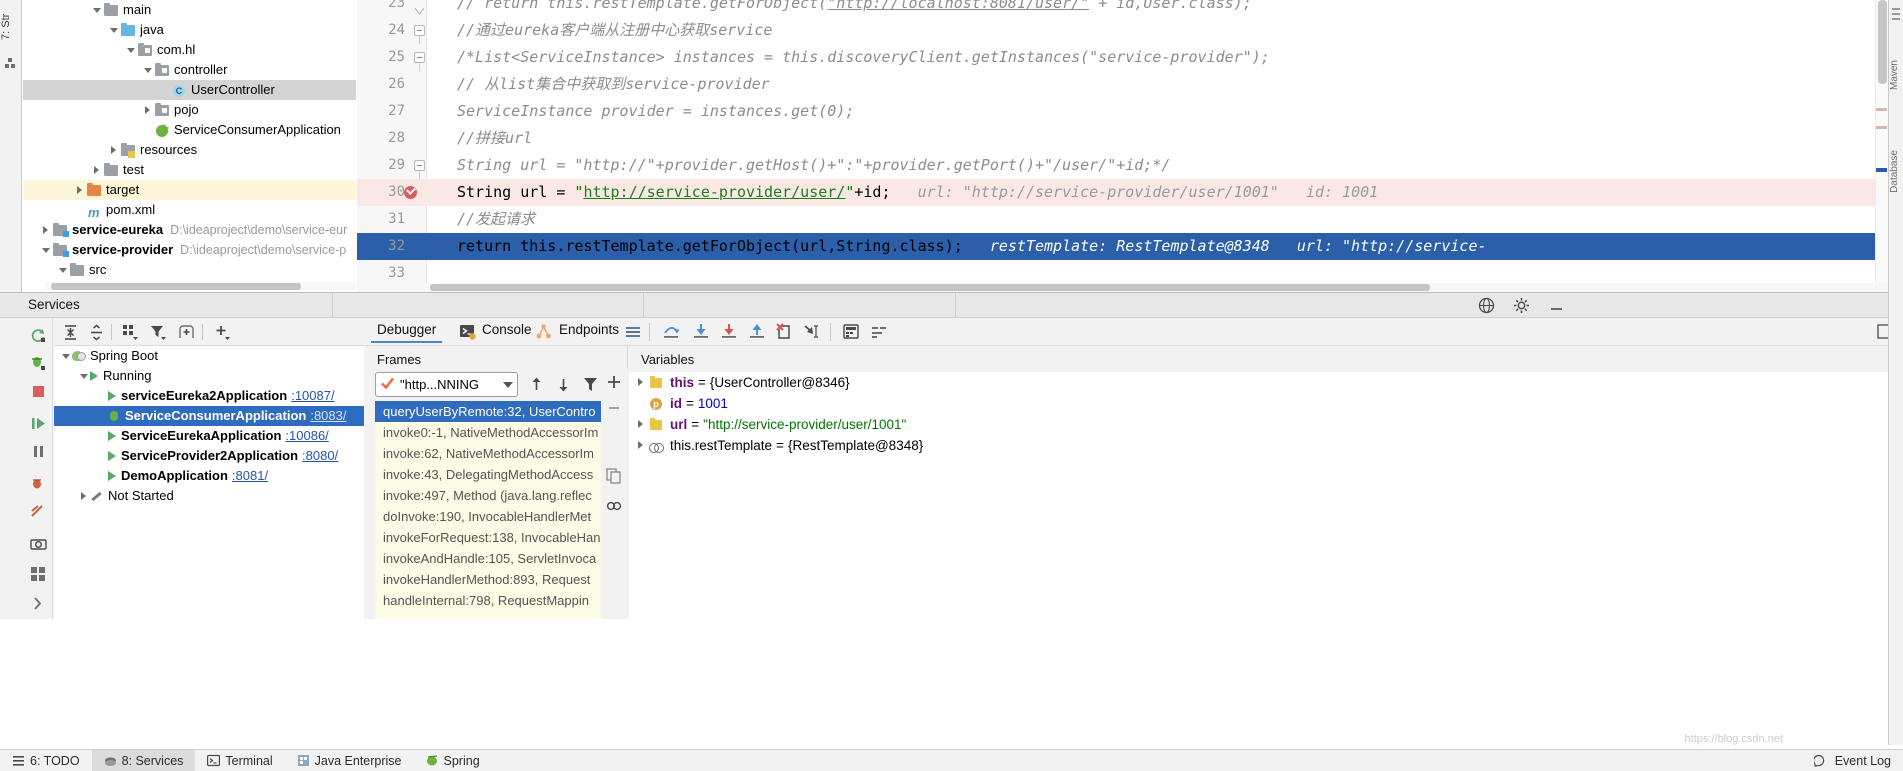 Image resolution: width=1903 pixels, height=771 pixels. What do you see at coordinates (209, 476) in the screenshot?
I see `service-tree-row: DemoApplication:8081/` at bounding box center [209, 476].